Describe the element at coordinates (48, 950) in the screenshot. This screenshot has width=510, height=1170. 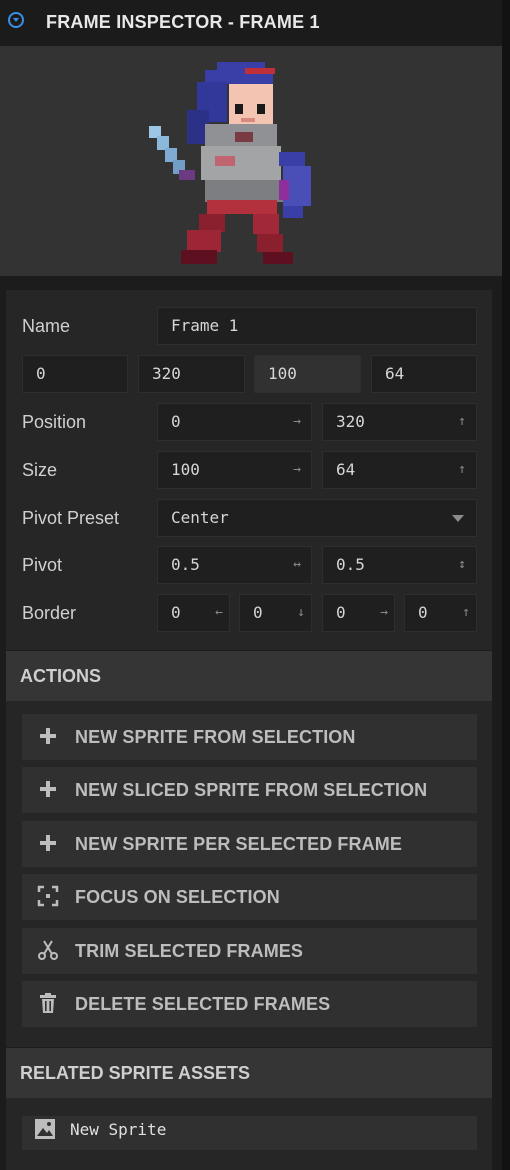
I see `scissors-icon` at that location.